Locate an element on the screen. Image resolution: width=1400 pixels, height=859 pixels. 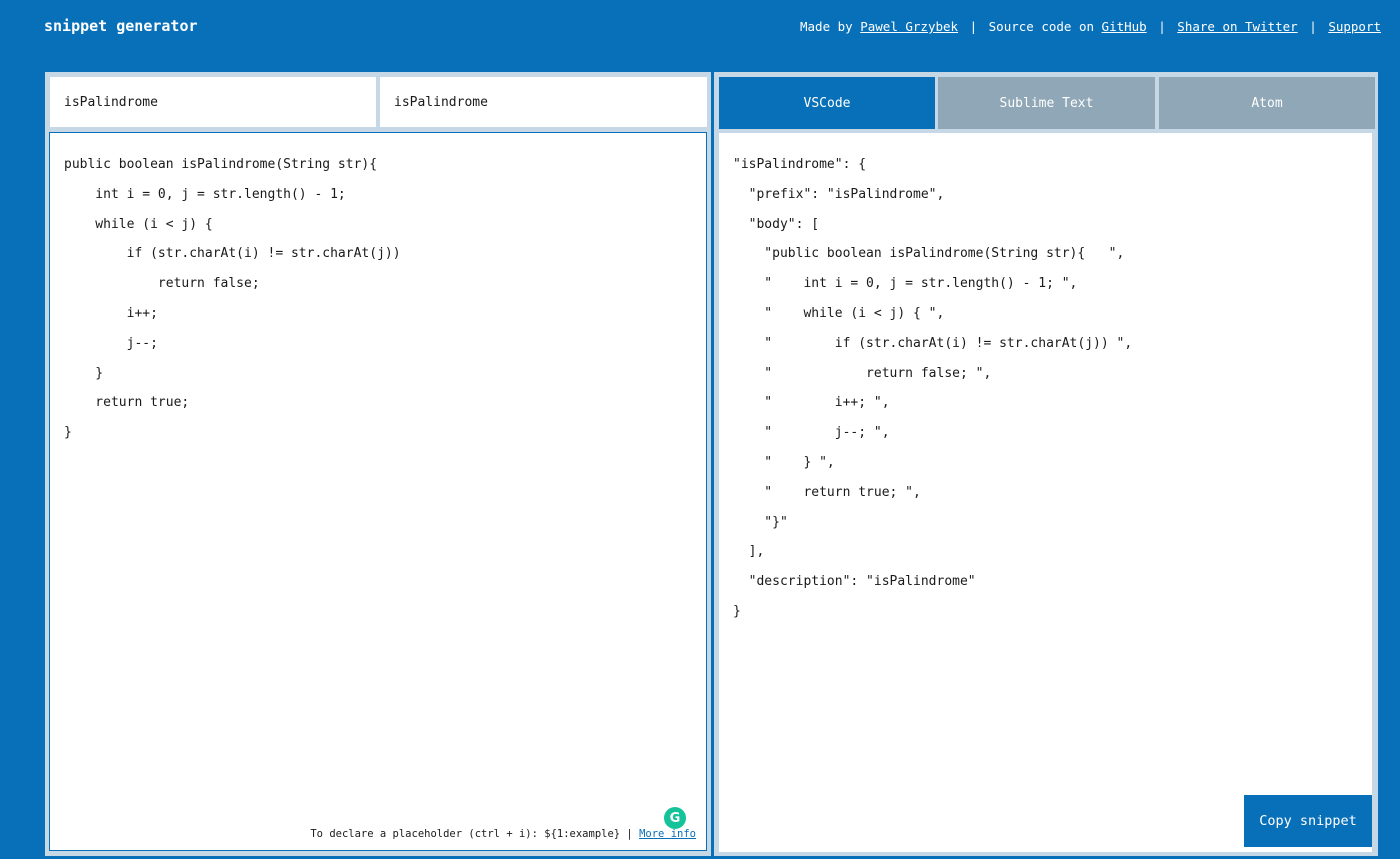
more-info-link: More info is located at coordinates (667, 834).